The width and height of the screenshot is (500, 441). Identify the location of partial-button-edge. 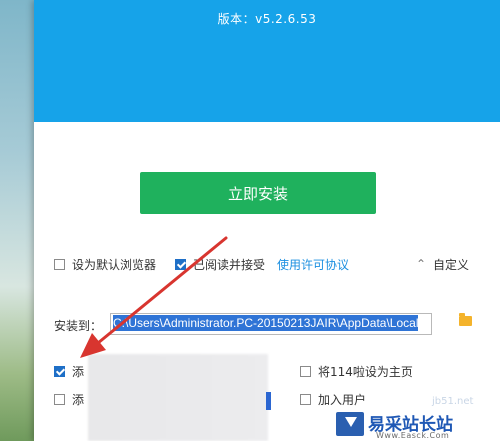
(268, 401).